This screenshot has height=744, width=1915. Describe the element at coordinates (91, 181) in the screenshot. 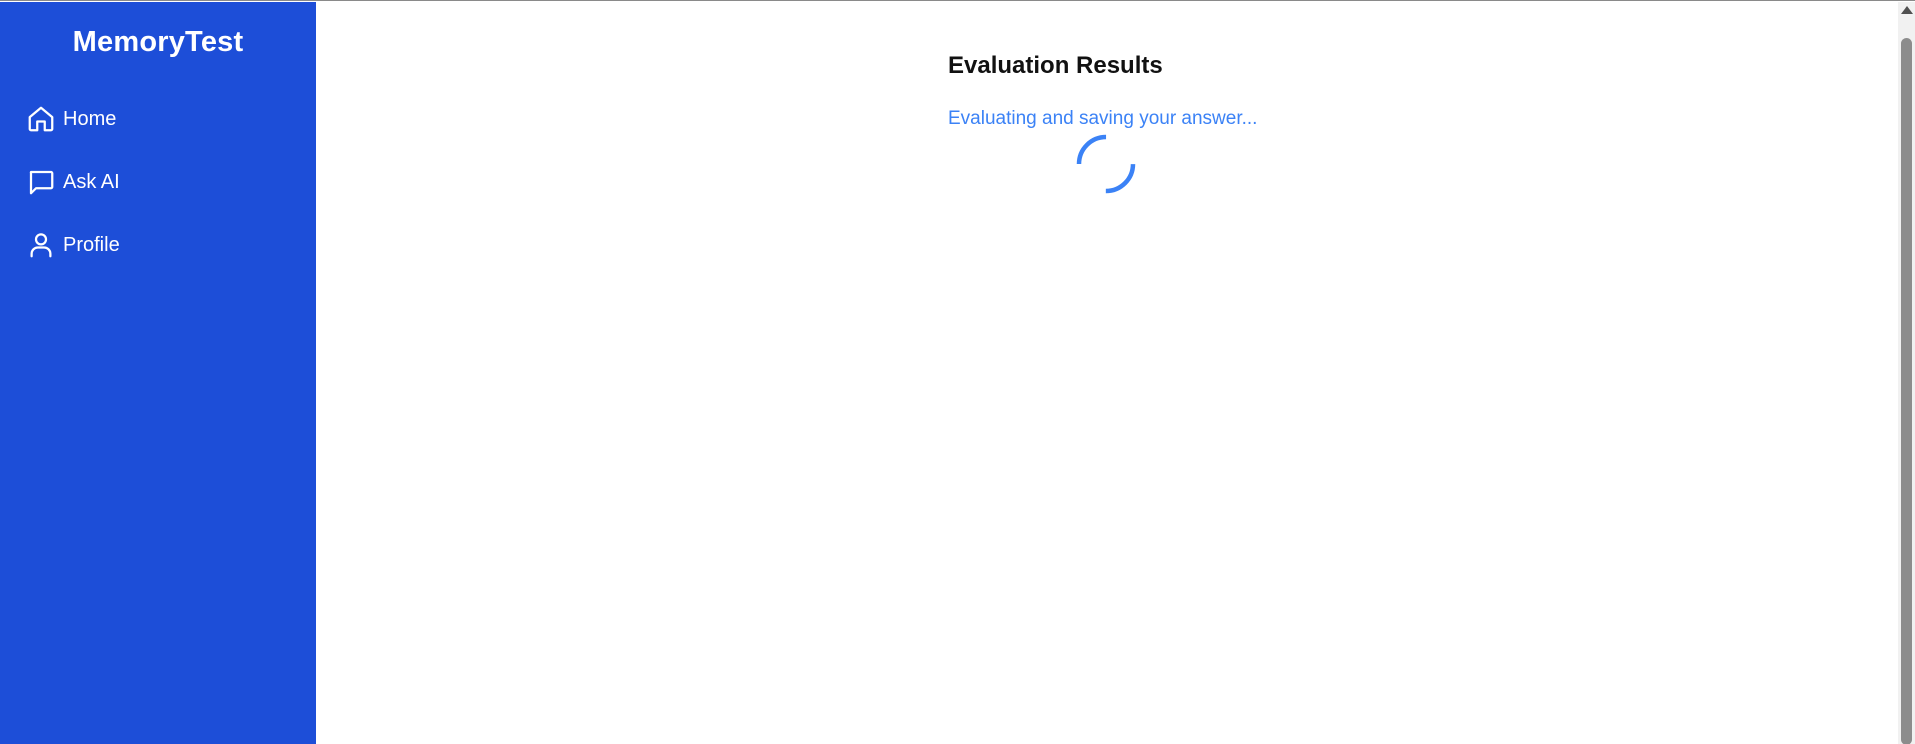

I see `sidebar-item-label: Ask AI` at that location.